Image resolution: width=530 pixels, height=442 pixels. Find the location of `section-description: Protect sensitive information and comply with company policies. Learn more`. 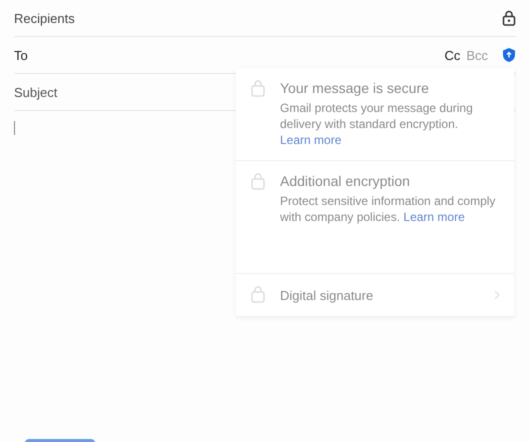

section-description: Protect sensitive information and comply with company policies. Learn more is located at coordinates (388, 209).